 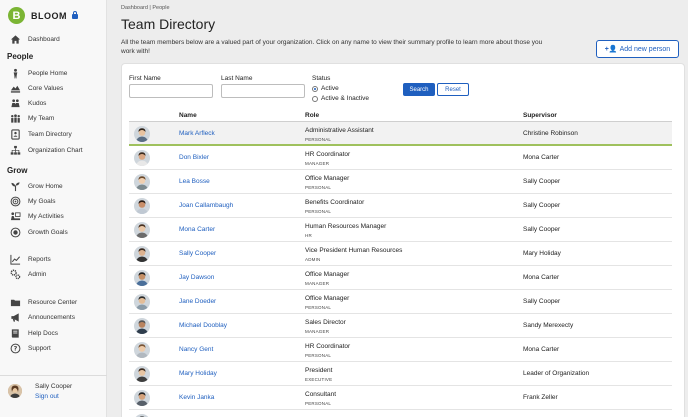 I want to click on person-role: Office Manager, so click(x=327, y=298).